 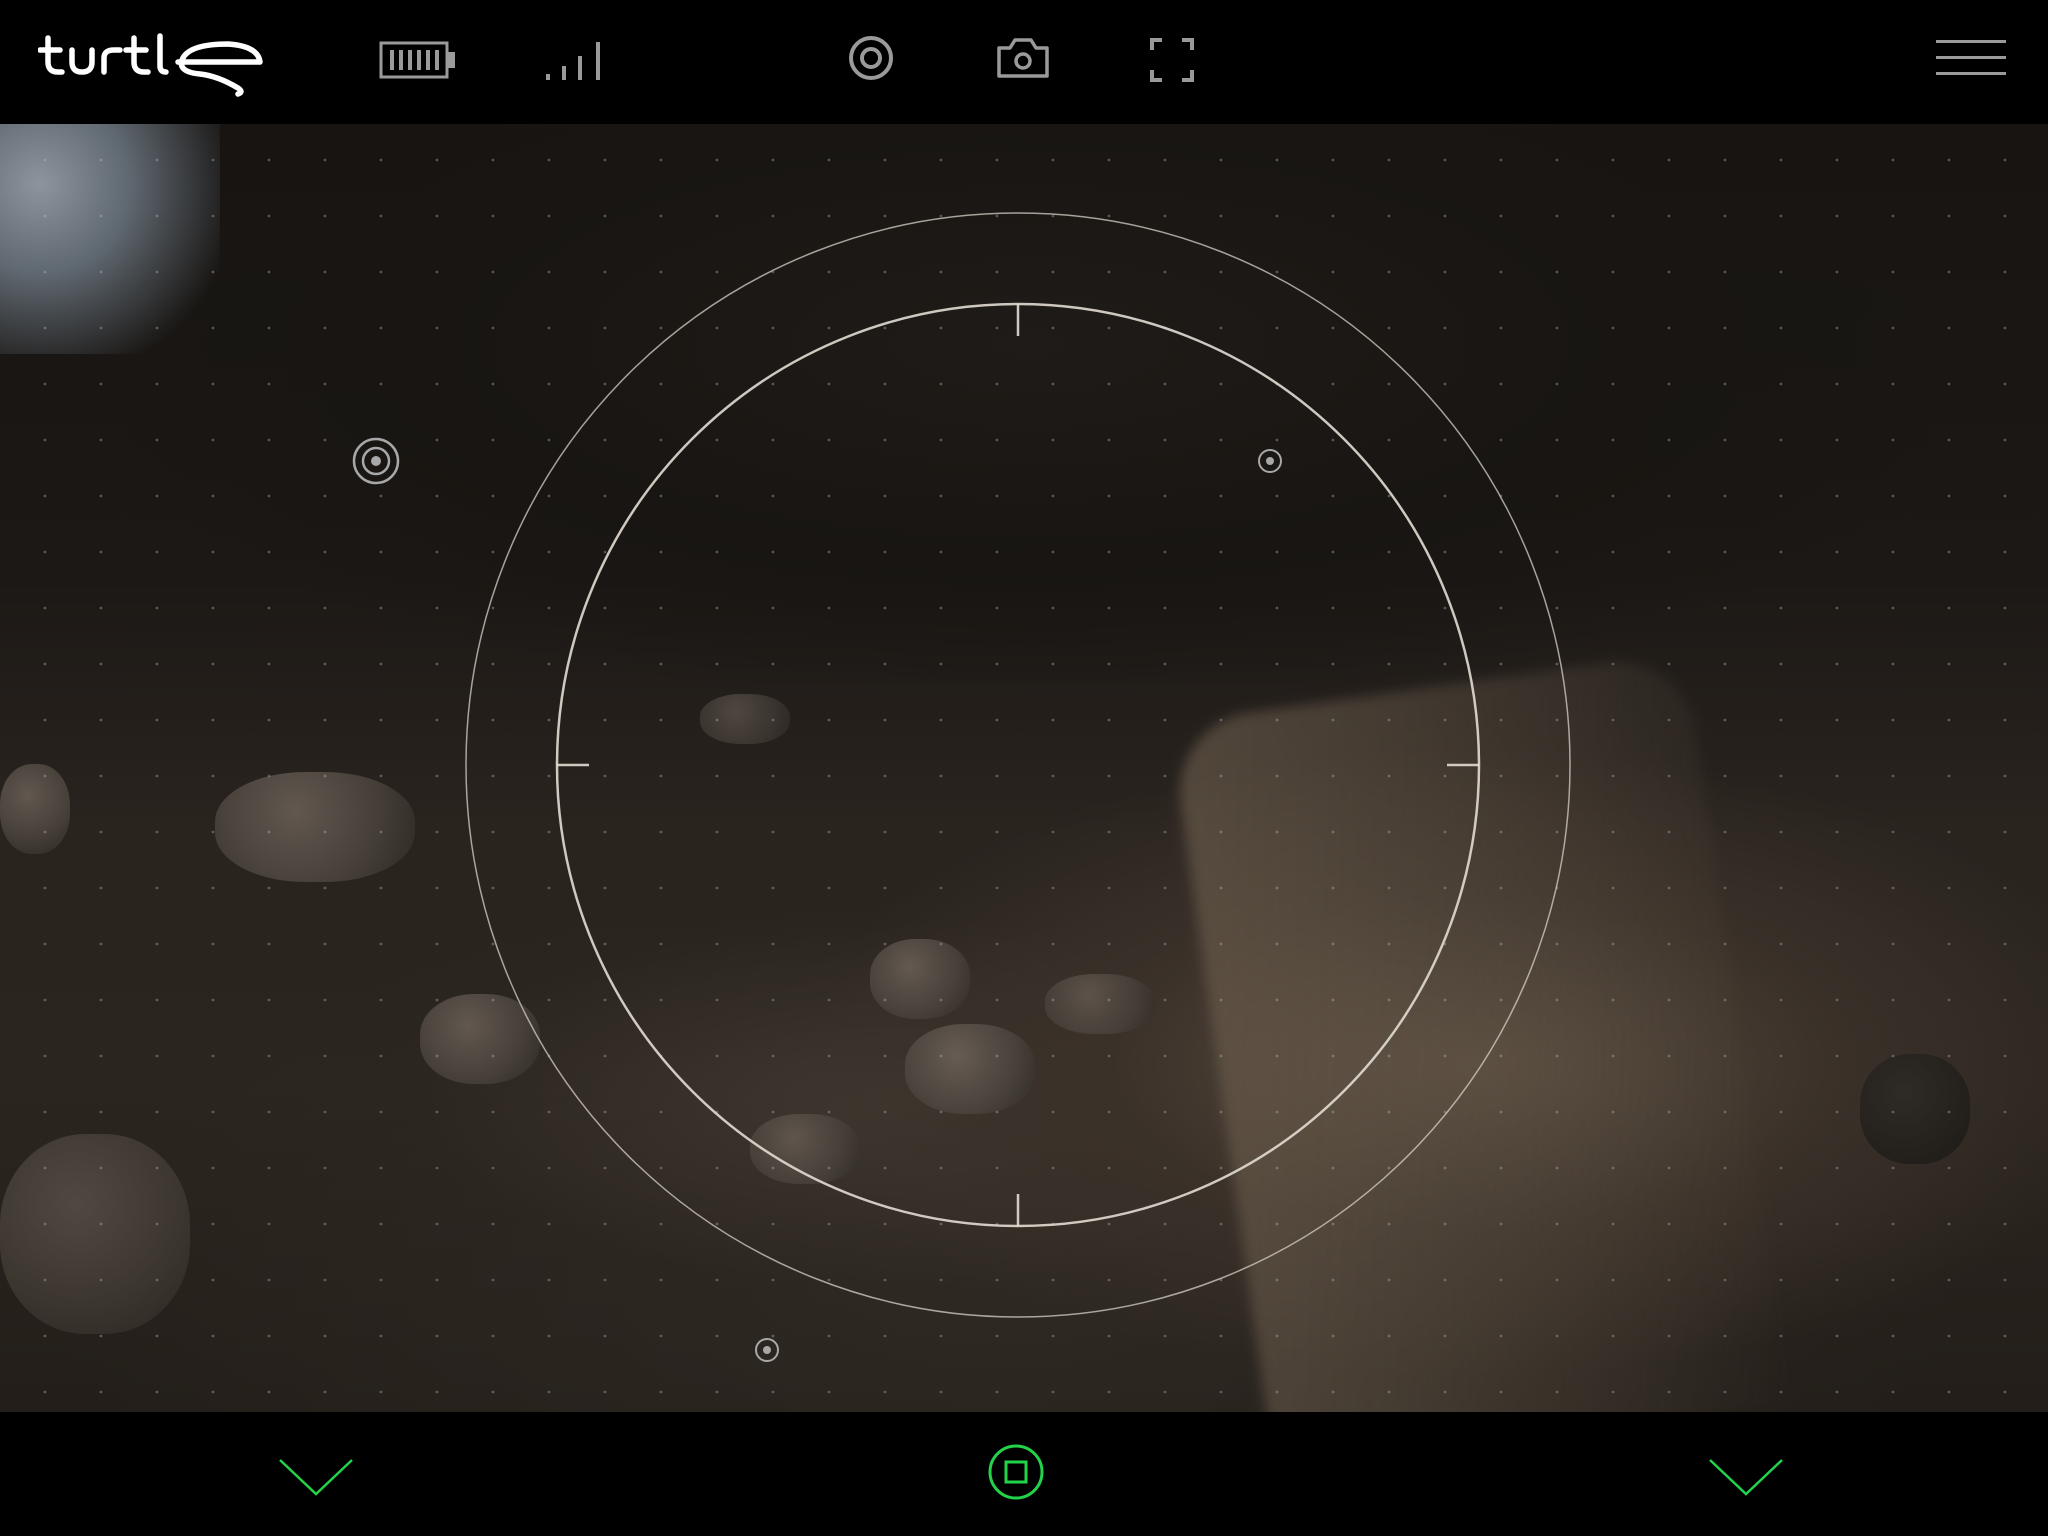 What do you see at coordinates (577, 59) in the screenshot?
I see `signal-icon` at bounding box center [577, 59].